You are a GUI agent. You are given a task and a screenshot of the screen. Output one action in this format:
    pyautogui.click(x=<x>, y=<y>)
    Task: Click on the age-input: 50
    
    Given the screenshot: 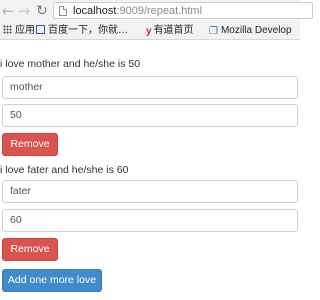 What is the action you would take?
    pyautogui.click(x=150, y=115)
    